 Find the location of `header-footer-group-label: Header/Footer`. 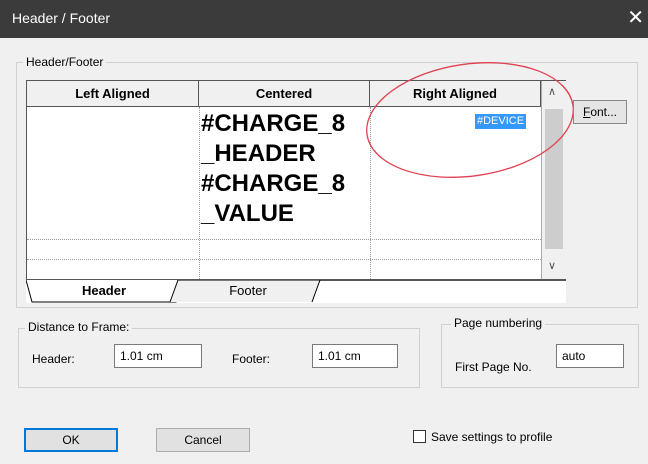

header-footer-group-label: Header/Footer is located at coordinates (65, 62).